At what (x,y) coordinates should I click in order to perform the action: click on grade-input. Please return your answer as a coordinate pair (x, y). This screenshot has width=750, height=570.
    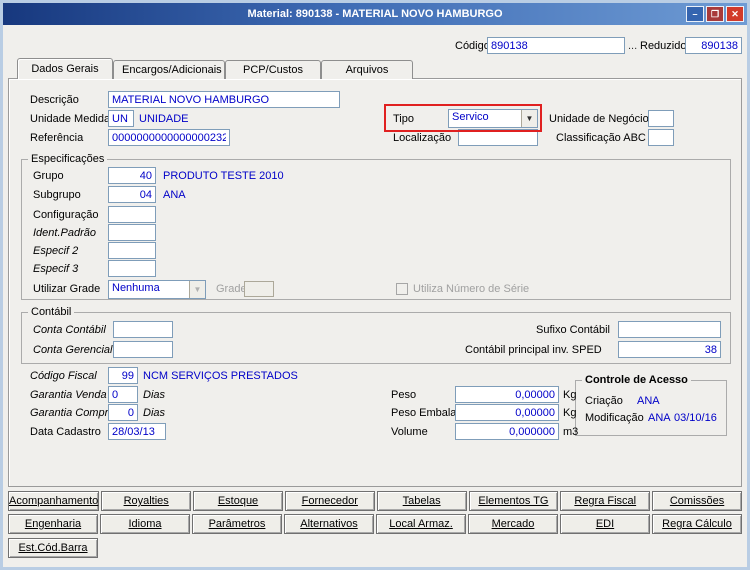
    Looking at the image, I should click on (259, 289).